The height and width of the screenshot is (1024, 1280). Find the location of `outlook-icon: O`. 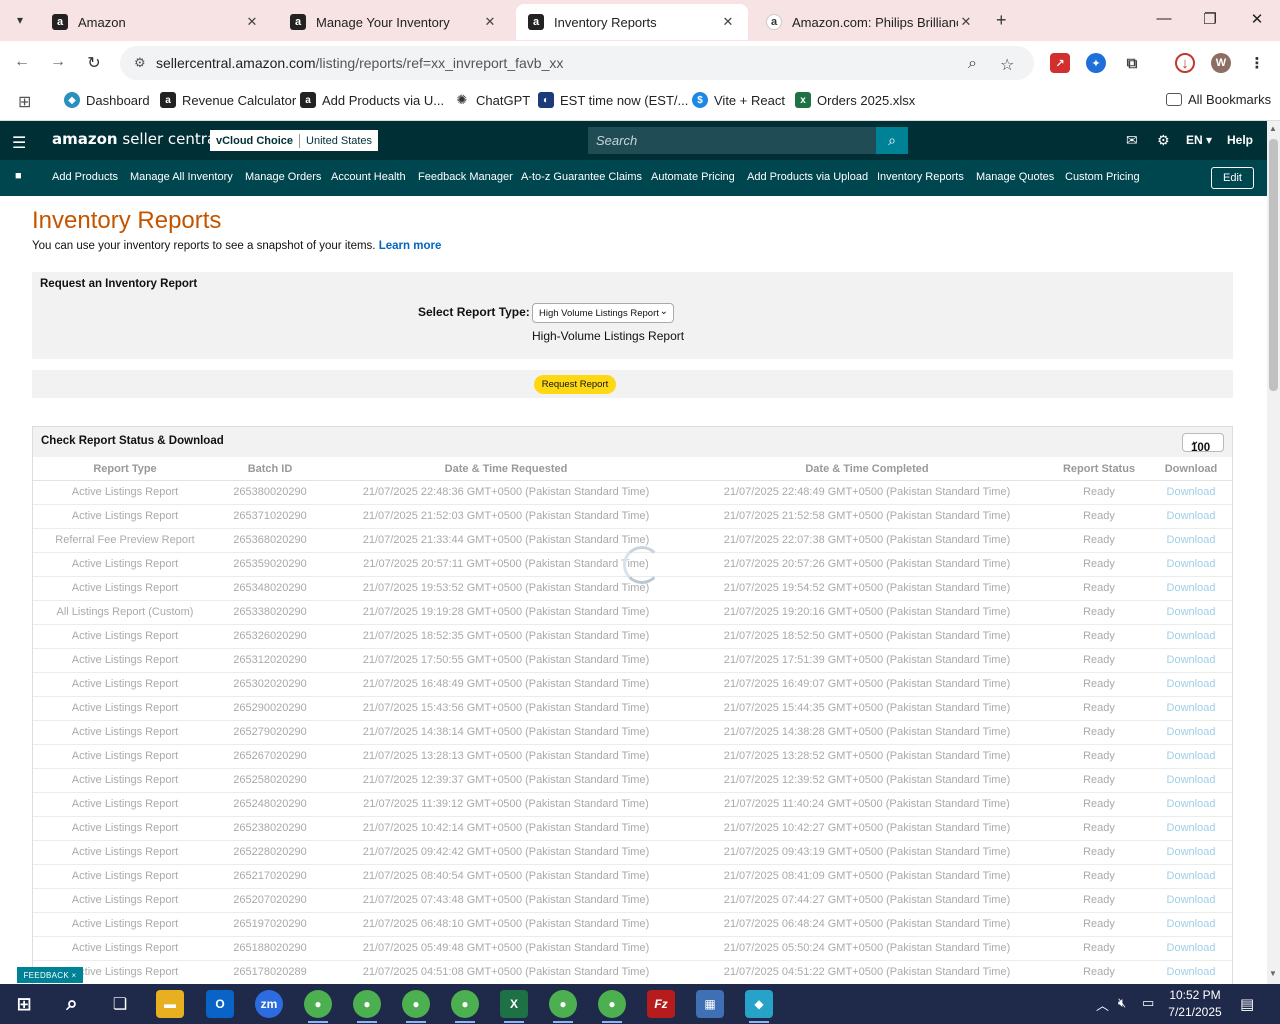

outlook-icon: O is located at coordinates (220, 1004).